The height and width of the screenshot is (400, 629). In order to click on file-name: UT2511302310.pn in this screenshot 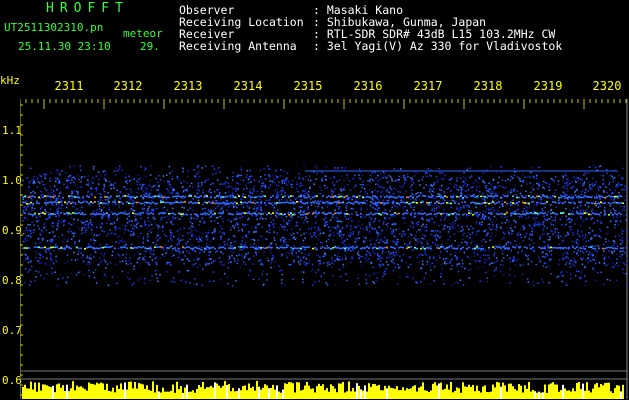, I will do `click(54, 27)`.